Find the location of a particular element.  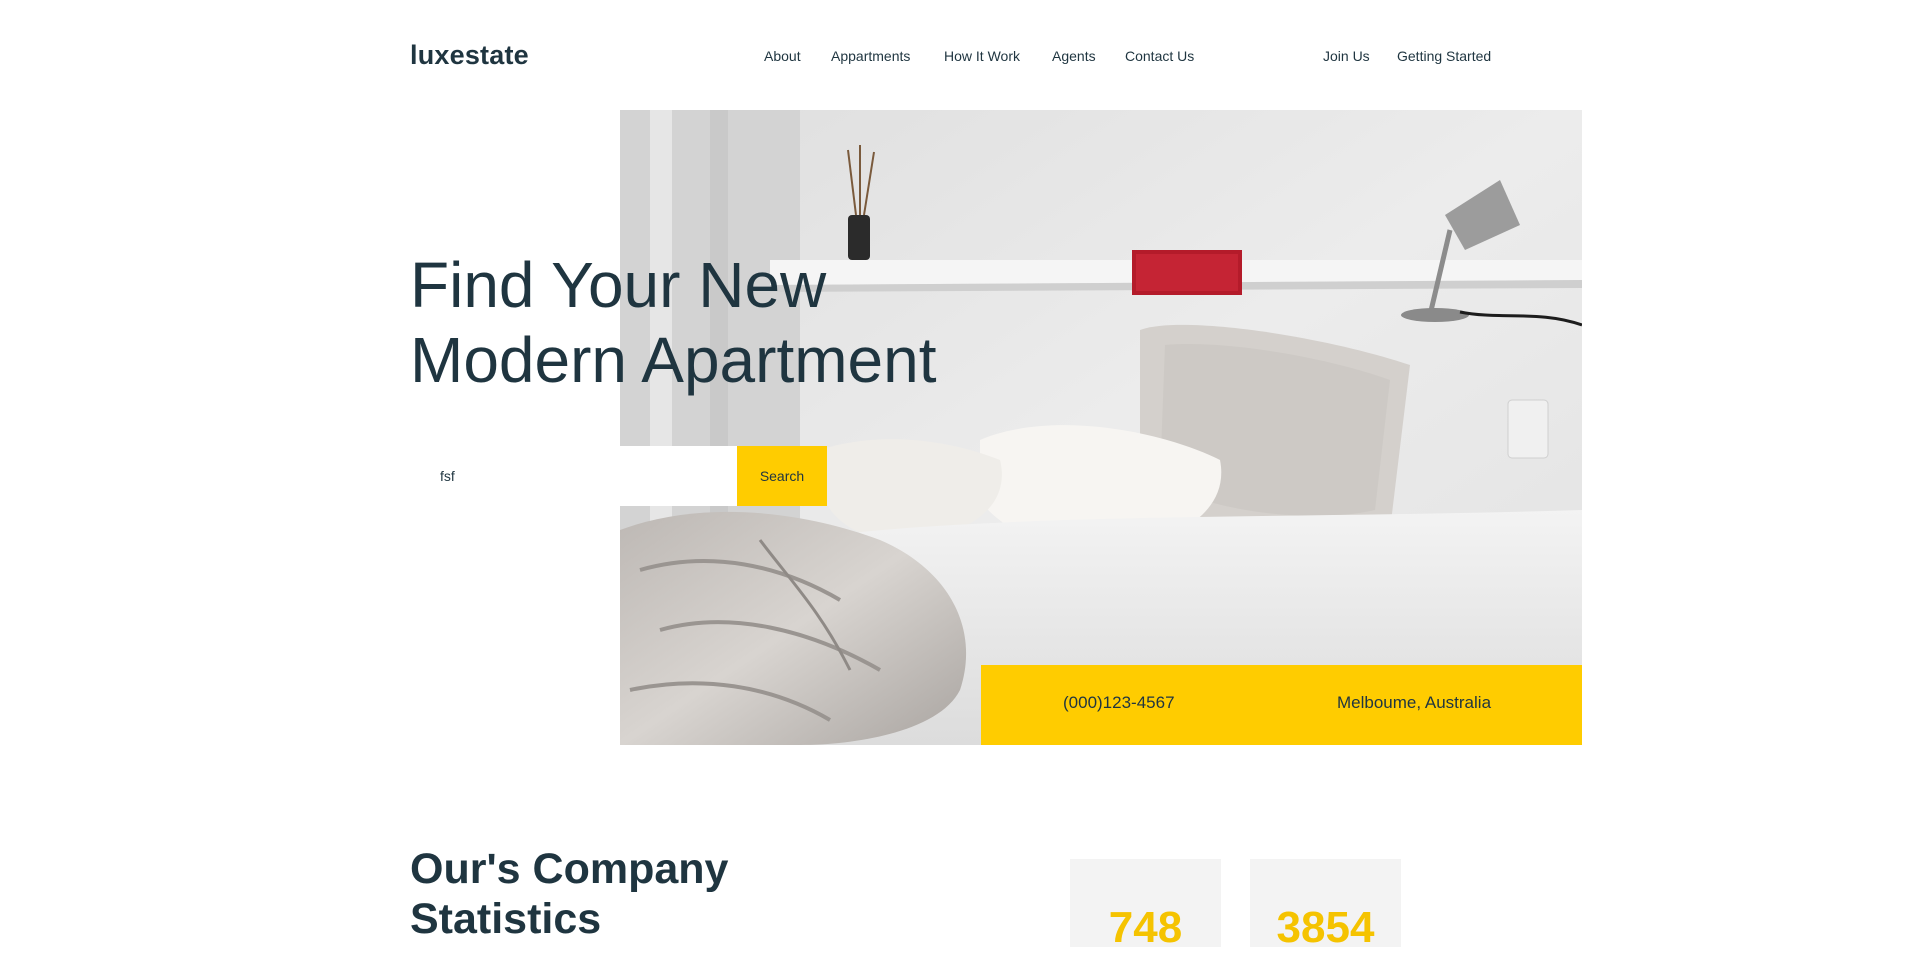

getting-started-link: Getting Started is located at coordinates (1444, 56).